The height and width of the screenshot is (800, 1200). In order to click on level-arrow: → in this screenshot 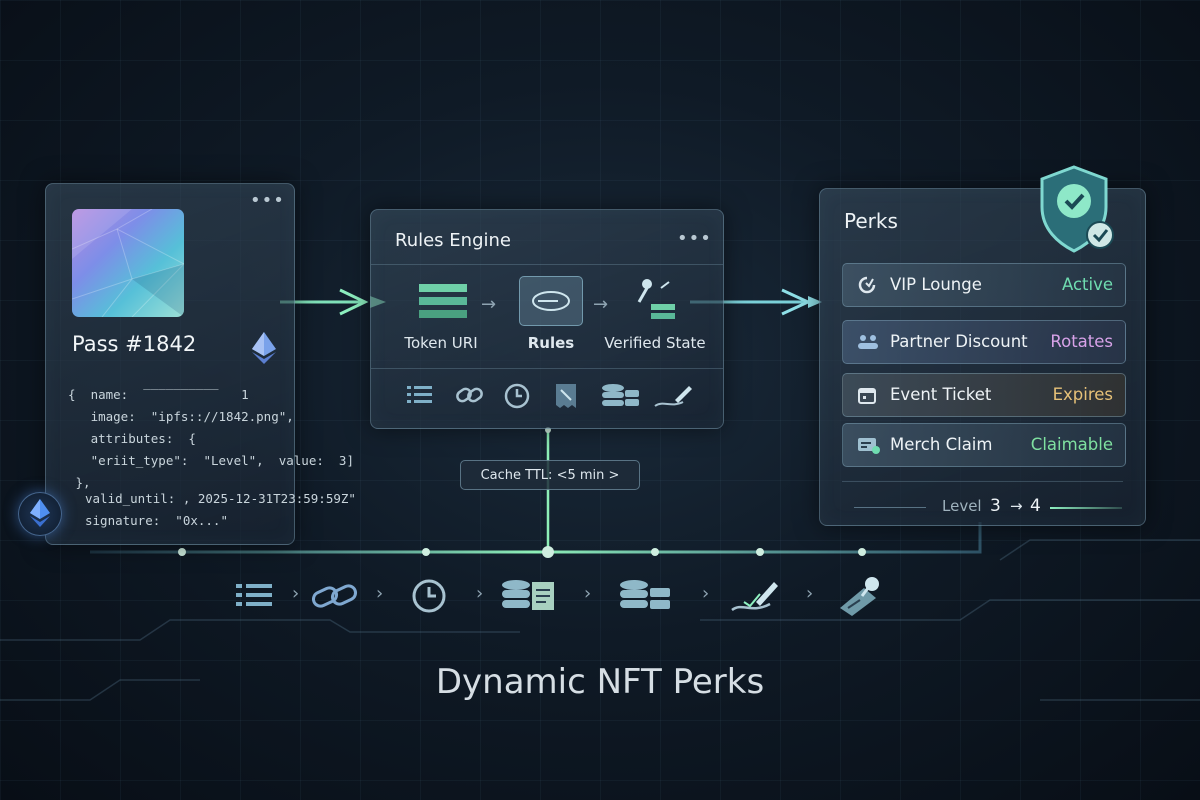, I will do `click(1016, 506)`.